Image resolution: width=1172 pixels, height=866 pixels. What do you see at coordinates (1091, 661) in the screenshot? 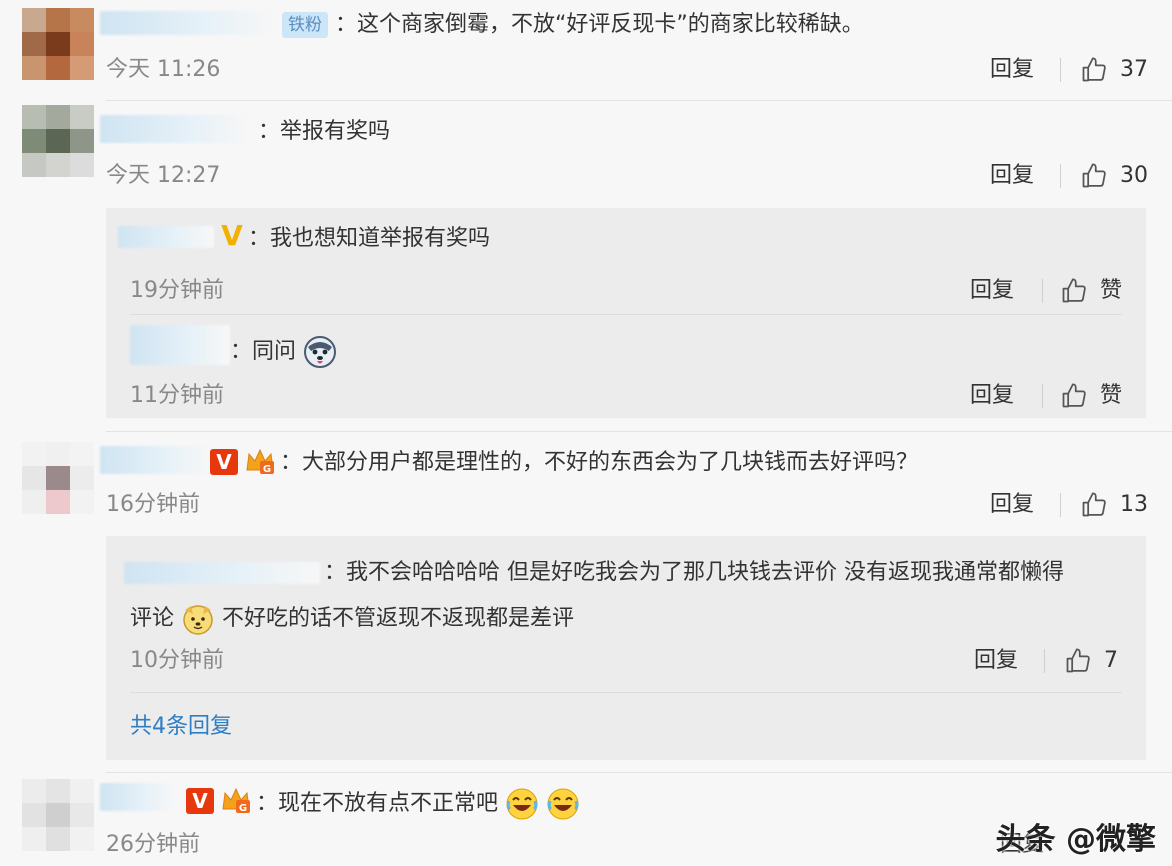
I see `like-button: 7` at bounding box center [1091, 661].